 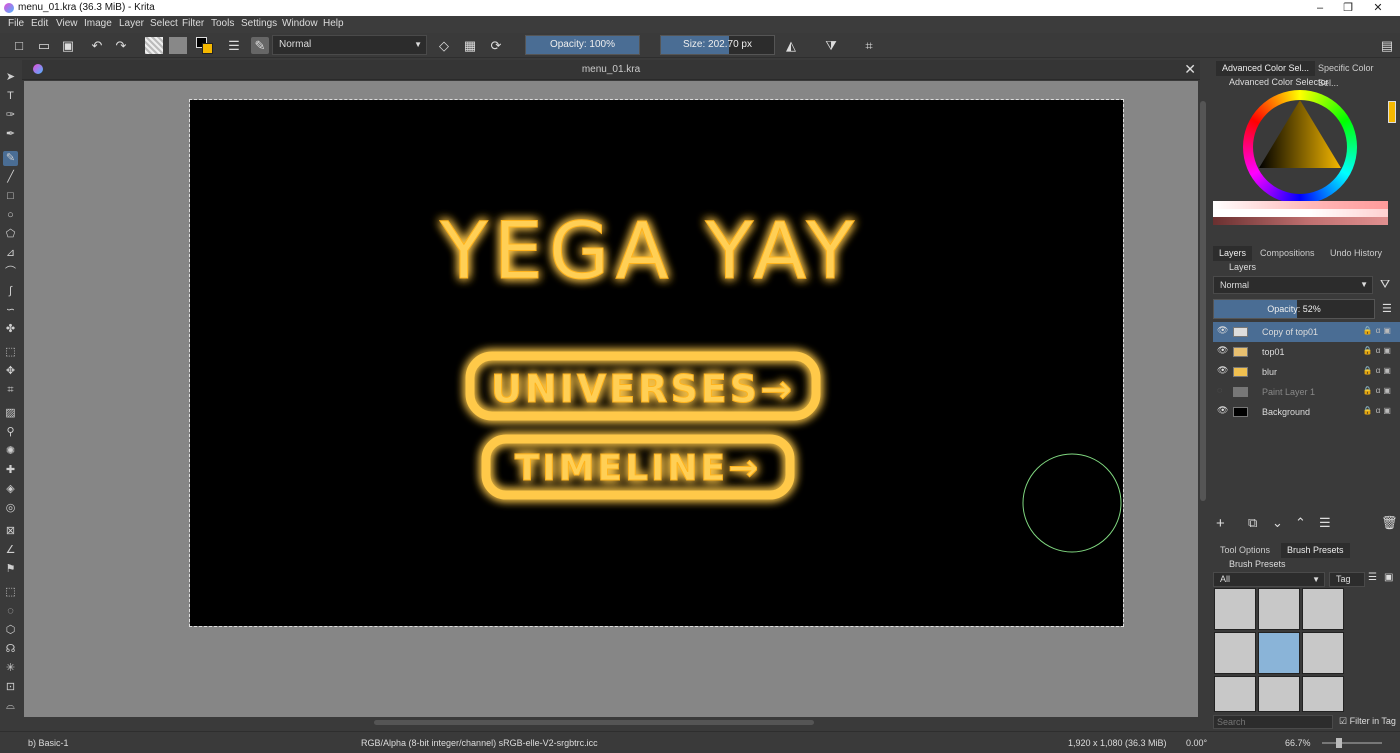 What do you see at coordinates (10, 291) in the screenshot?
I see `freehand-path-tool-icon: ∫` at bounding box center [10, 291].